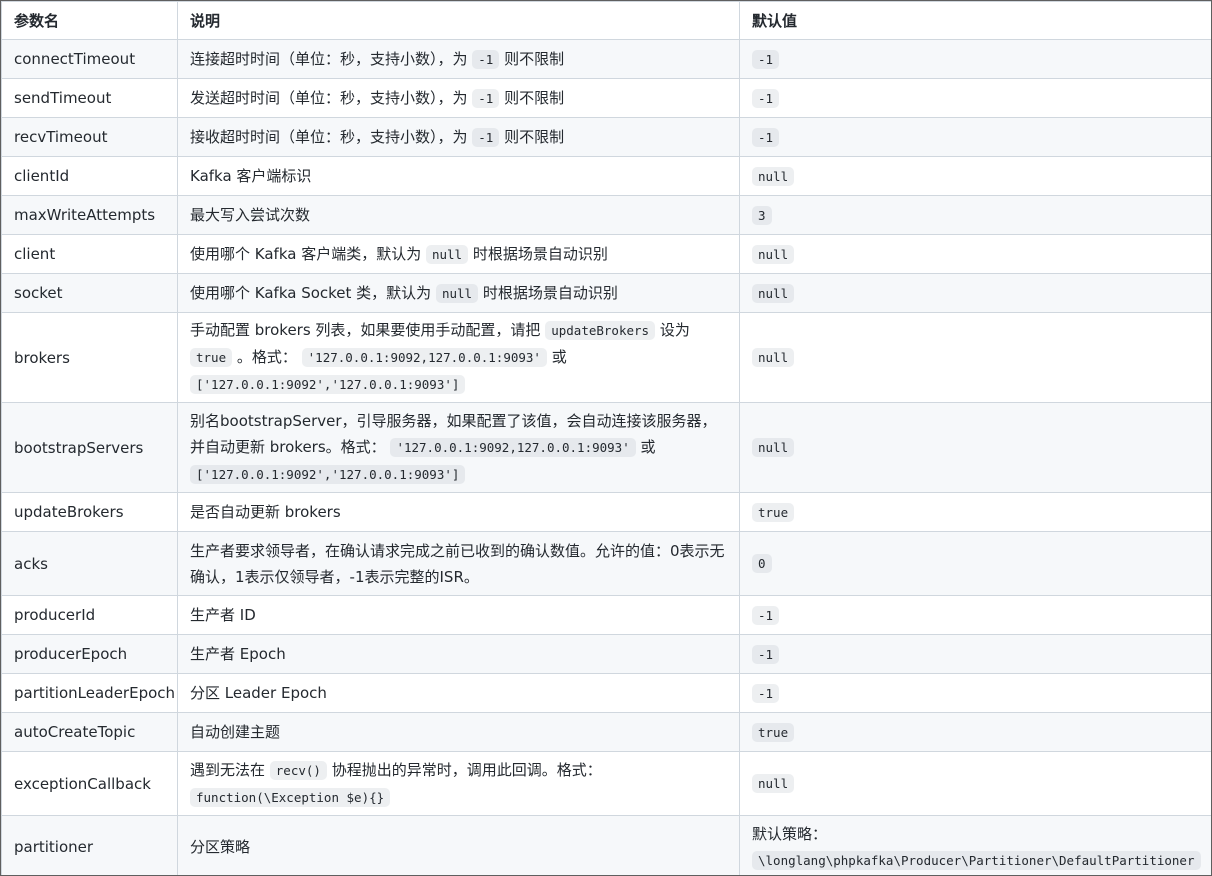 The height and width of the screenshot is (876, 1212). I want to click on param-name-cell: autoCreateTopic, so click(89, 732).